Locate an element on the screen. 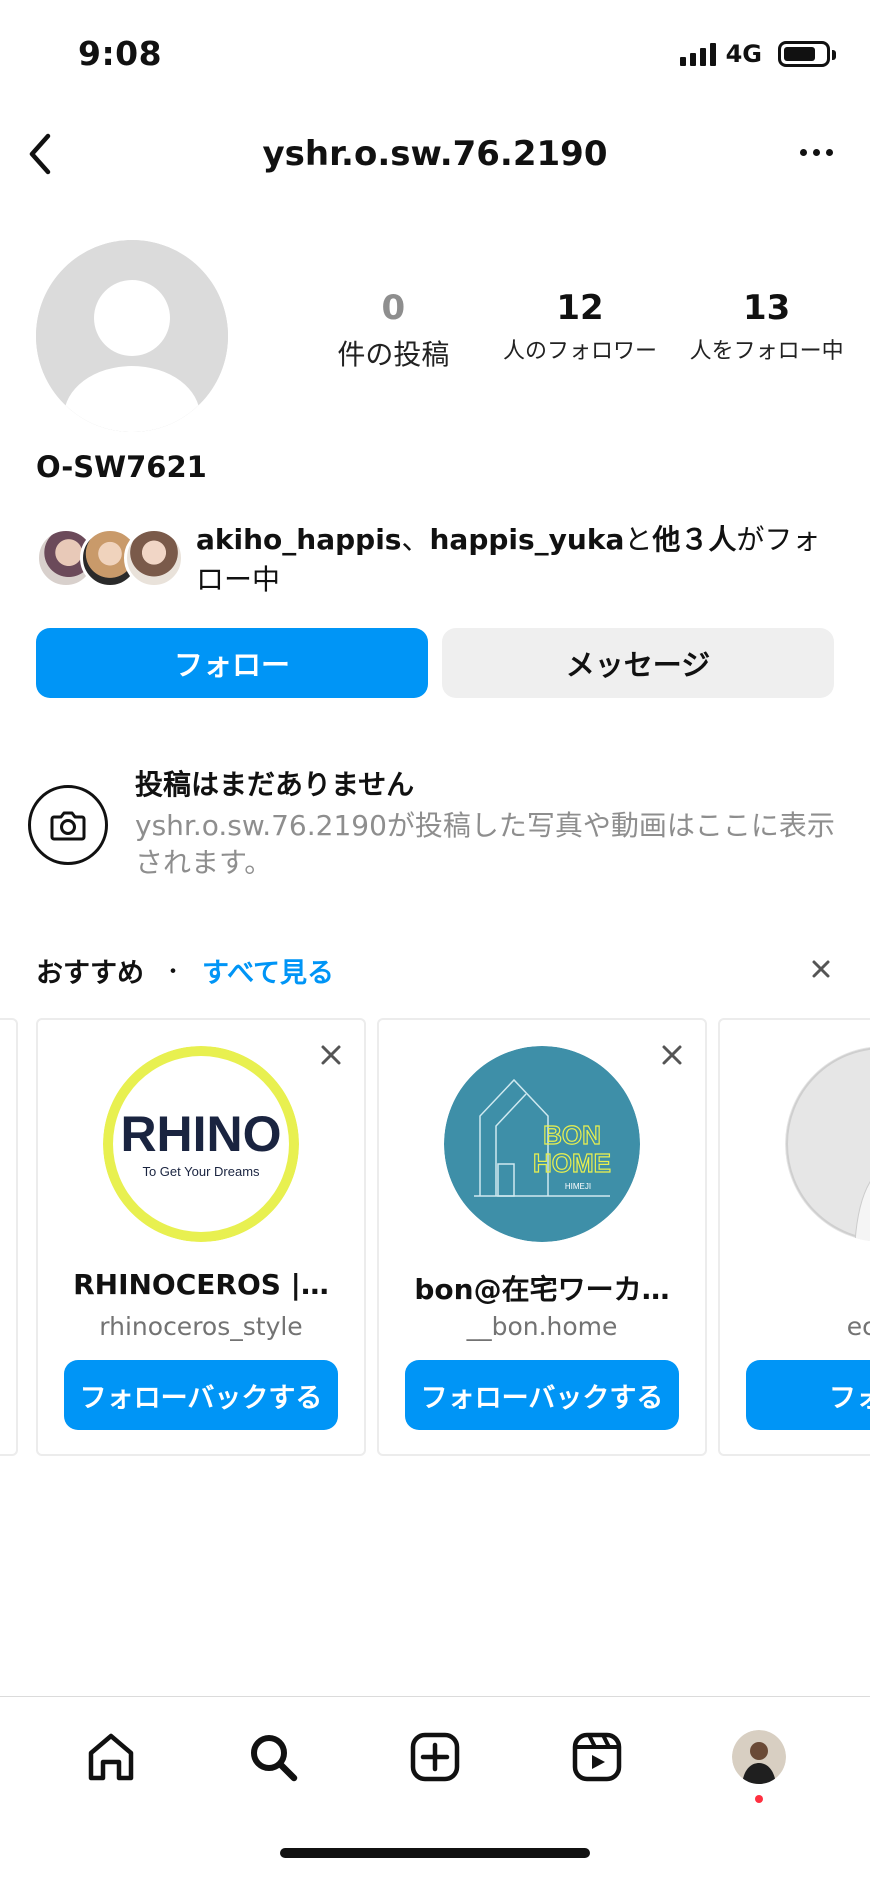  status-bar: 9:08 4G is located at coordinates (435, 55).